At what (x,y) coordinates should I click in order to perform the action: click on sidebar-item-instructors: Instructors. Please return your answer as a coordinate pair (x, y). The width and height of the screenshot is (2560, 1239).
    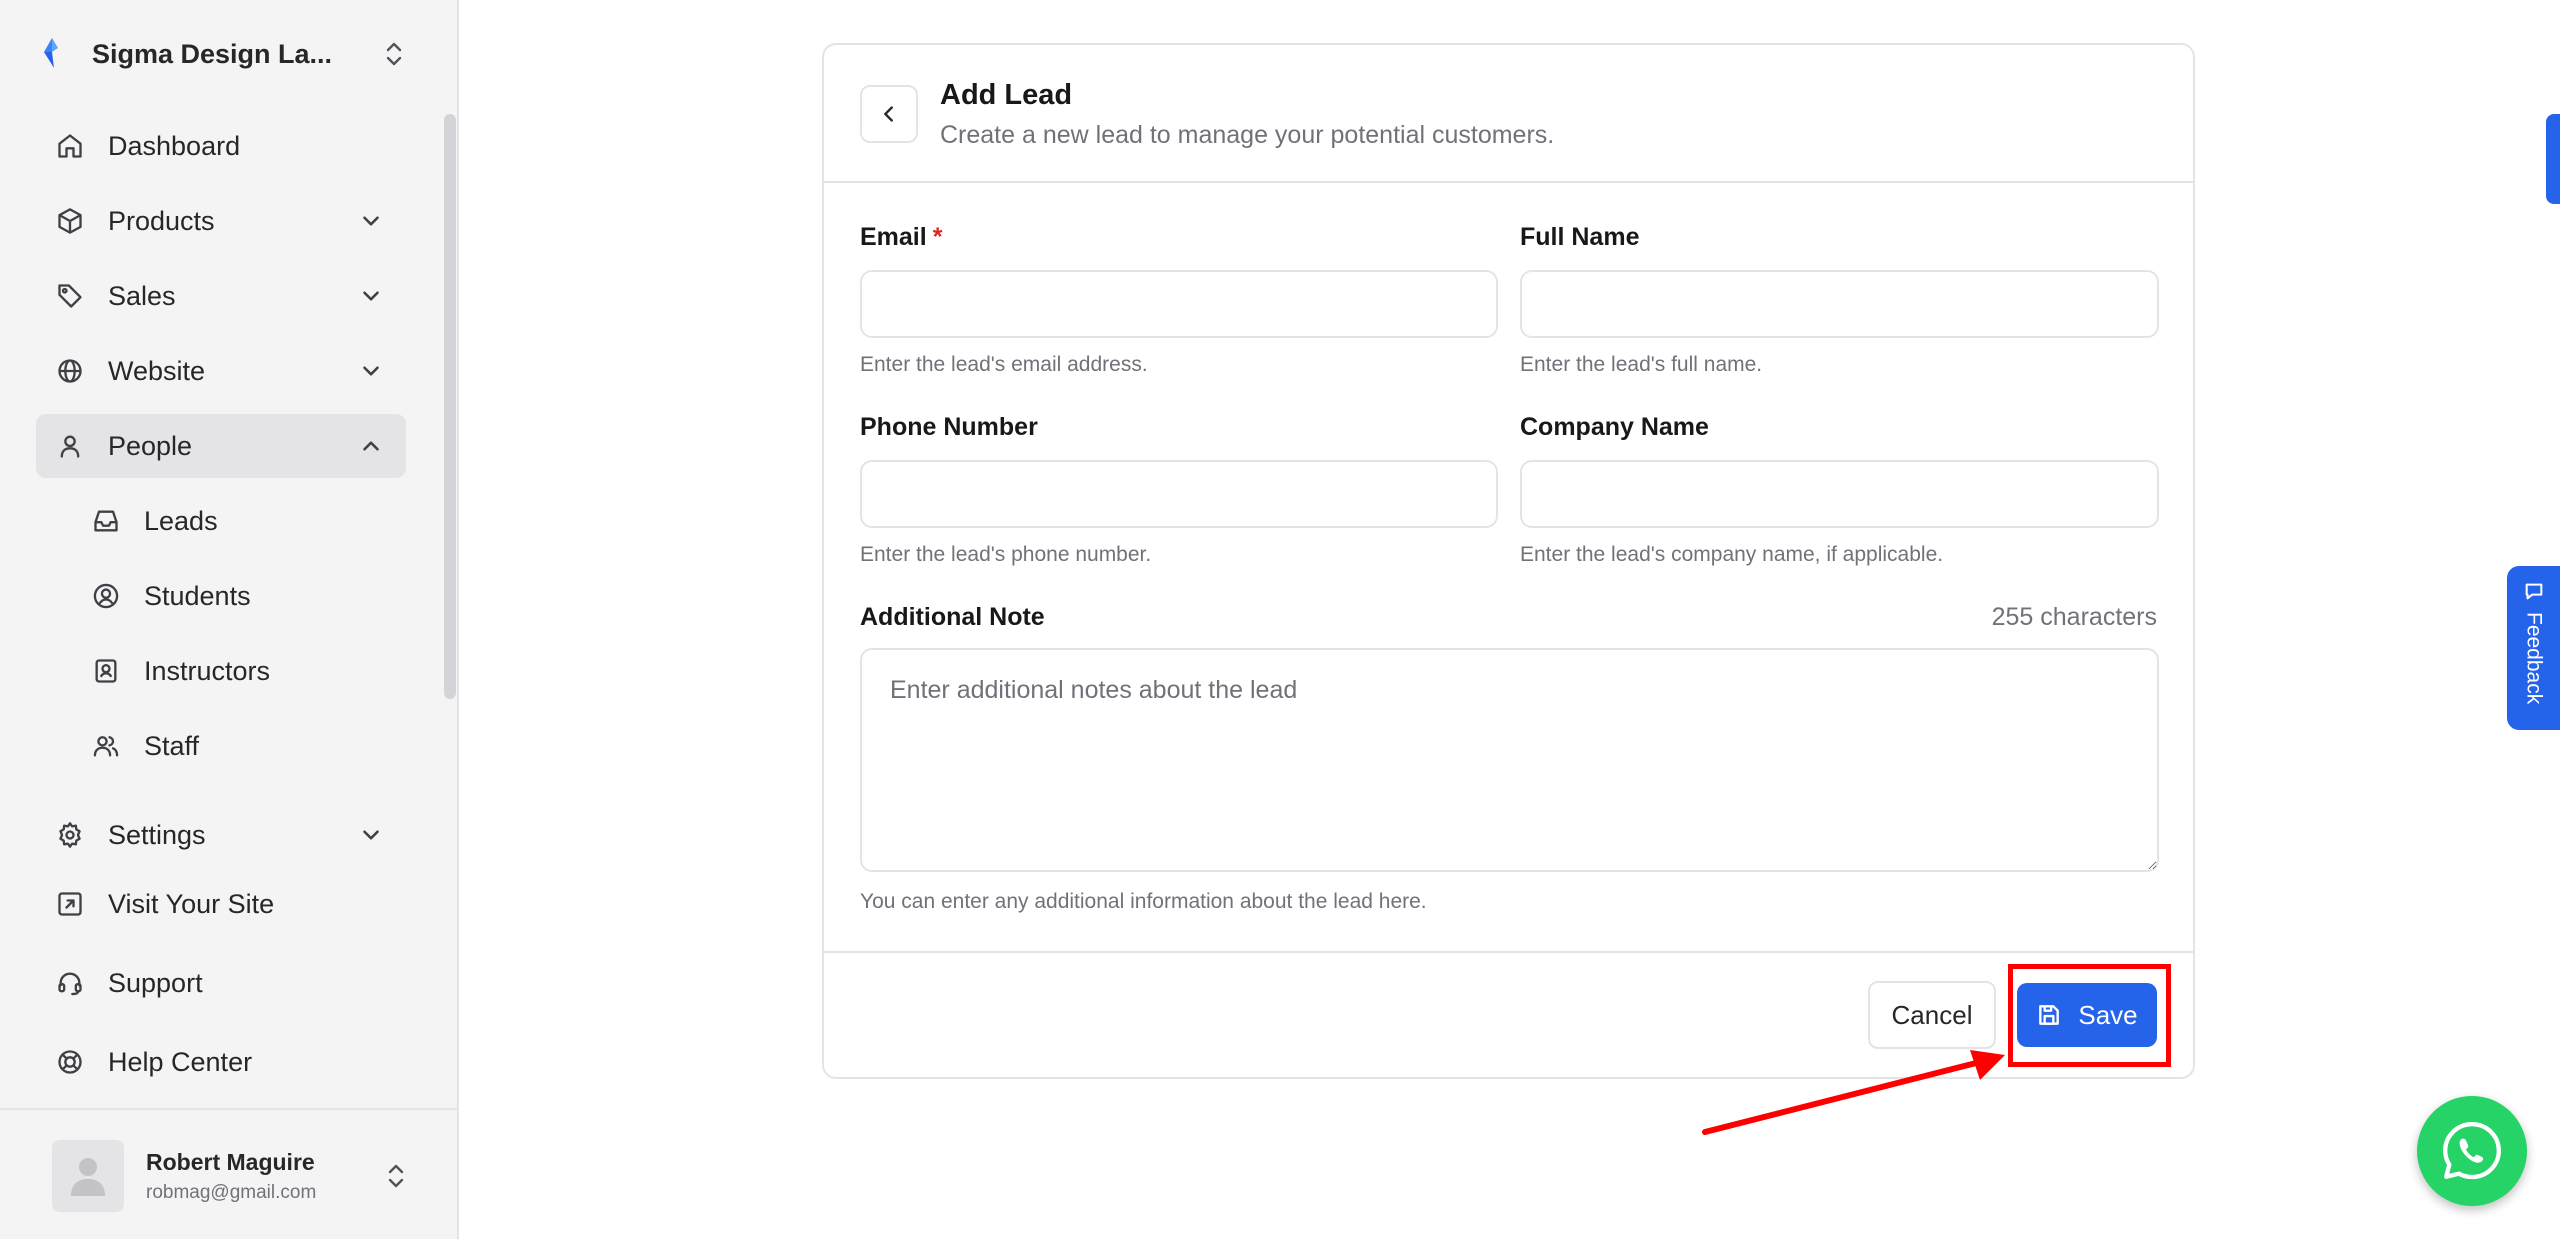
    Looking at the image, I should click on (221, 671).